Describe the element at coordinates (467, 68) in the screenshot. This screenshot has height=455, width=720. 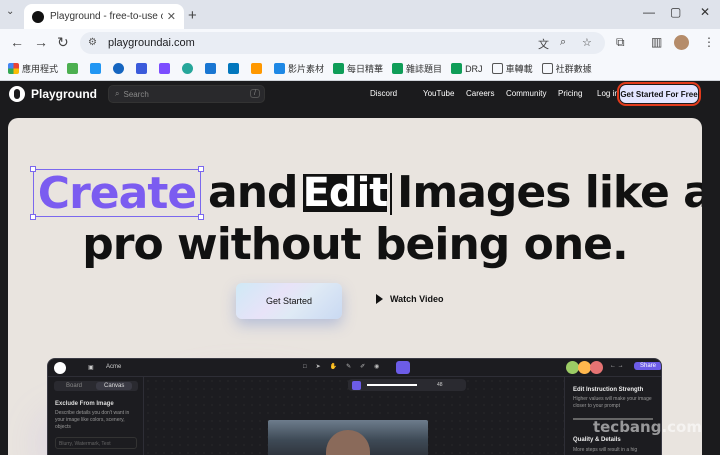
I see `bookmark-drj: DRJ` at that location.